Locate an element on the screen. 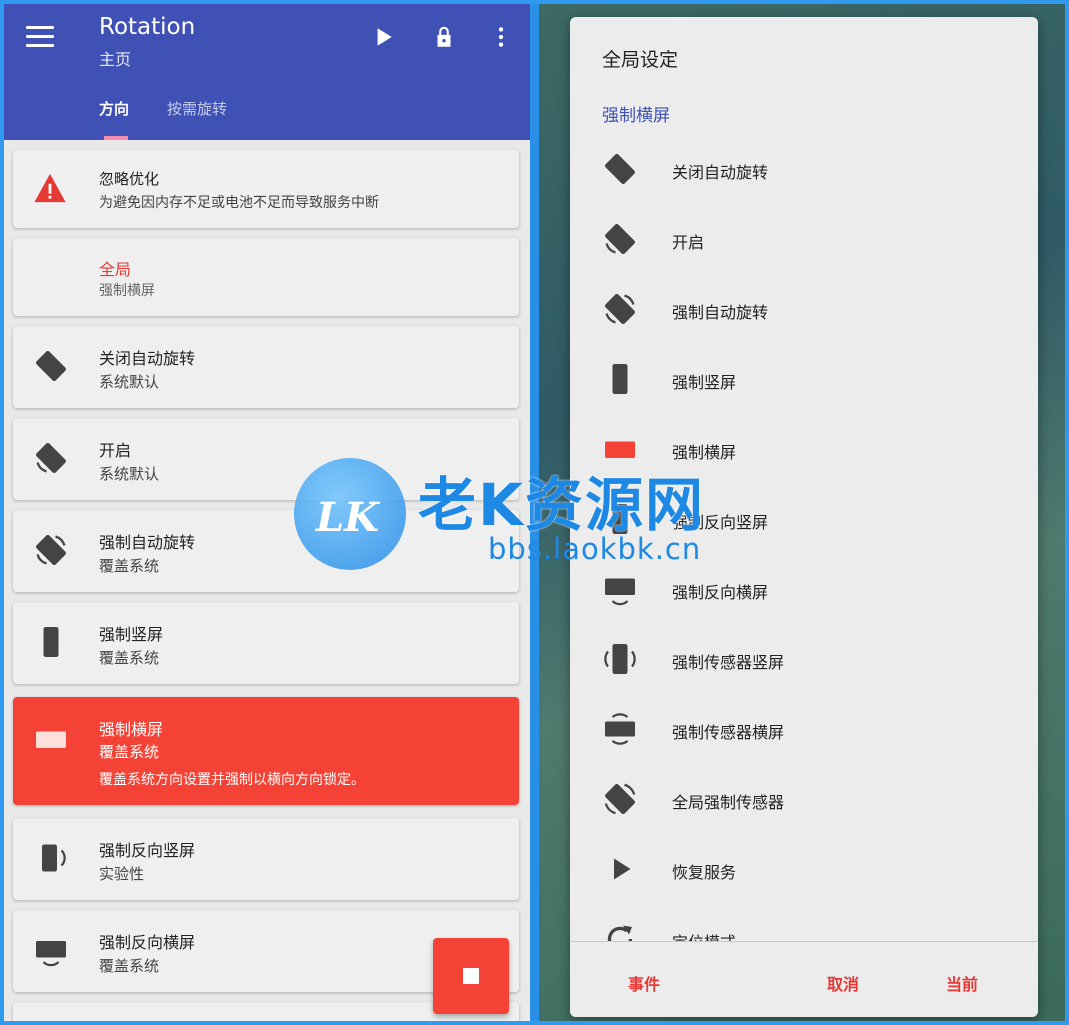 Image resolution: width=1069 pixels, height=1025 pixels. option-force-auto-rotate: 强制自动旋转 is located at coordinates (804, 309).